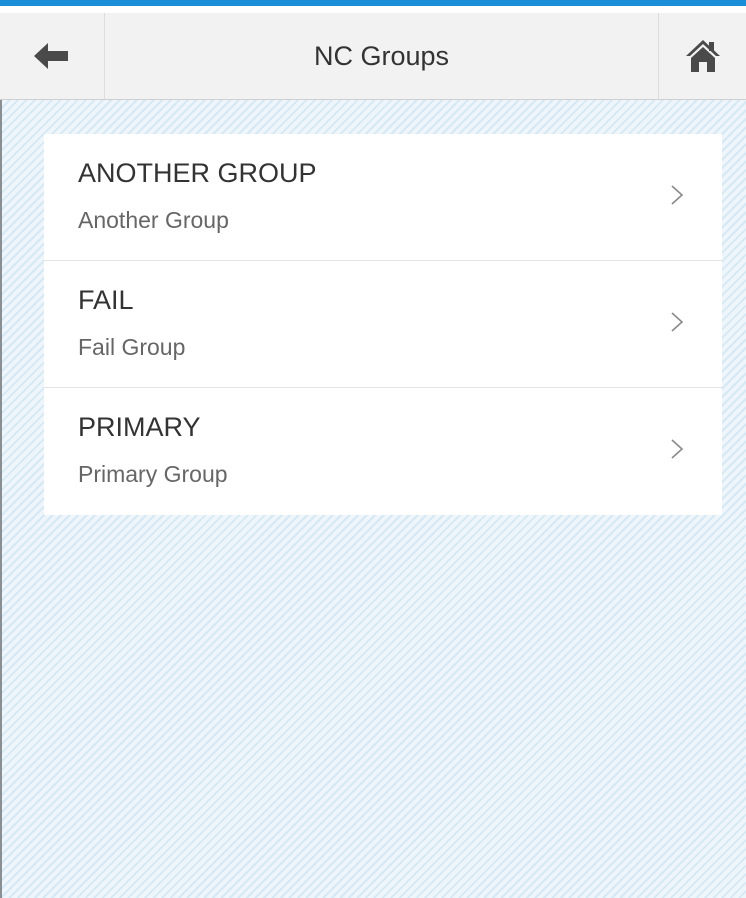 This screenshot has width=746, height=898. What do you see at coordinates (106, 300) in the screenshot?
I see `group-name: FAIL` at bounding box center [106, 300].